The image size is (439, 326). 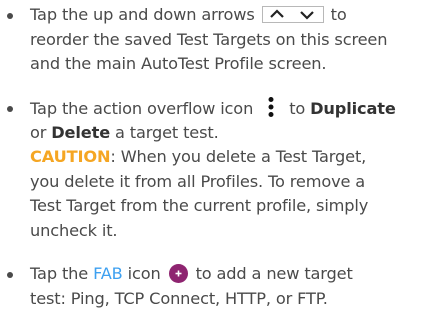 I want to click on text-span: to add a new target, so click(x=274, y=273).